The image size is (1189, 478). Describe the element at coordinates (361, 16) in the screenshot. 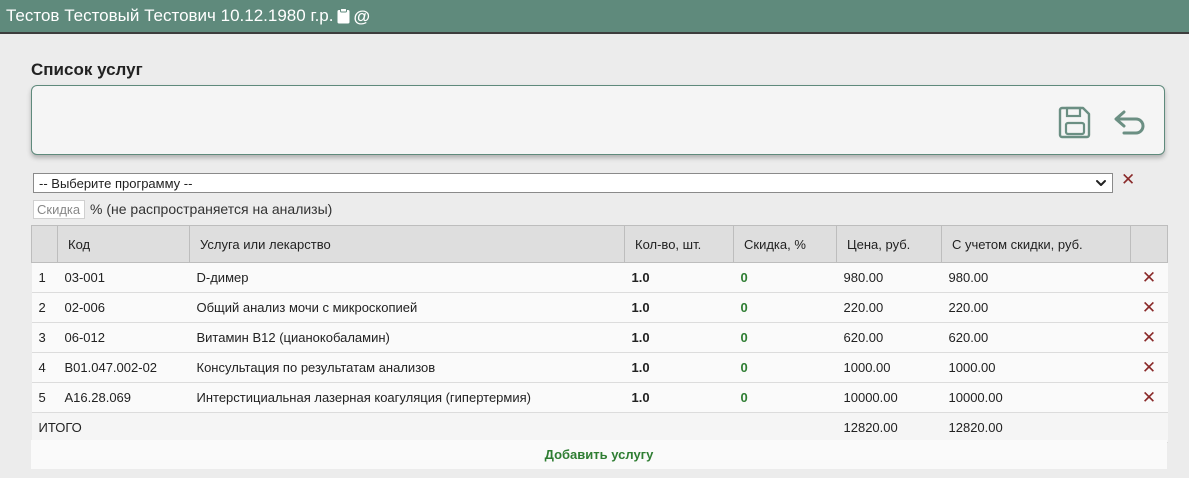

I see `email-icon: @` at that location.